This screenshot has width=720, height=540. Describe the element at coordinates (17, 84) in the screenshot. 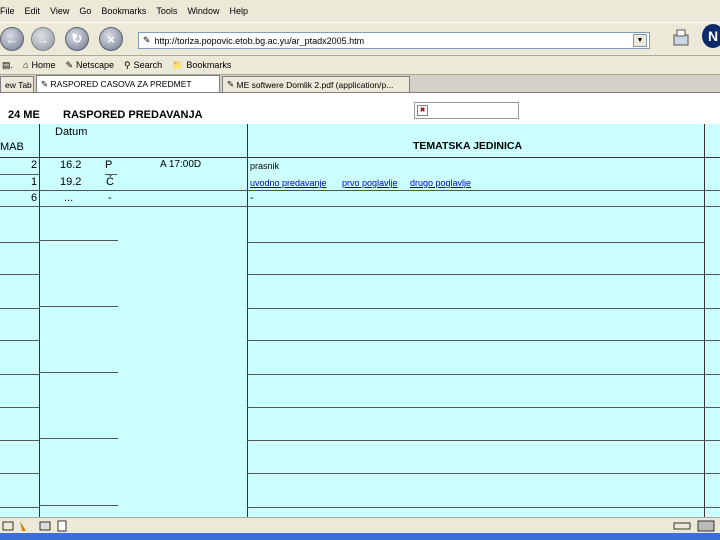

I see `tab-new: ew Tab` at that location.